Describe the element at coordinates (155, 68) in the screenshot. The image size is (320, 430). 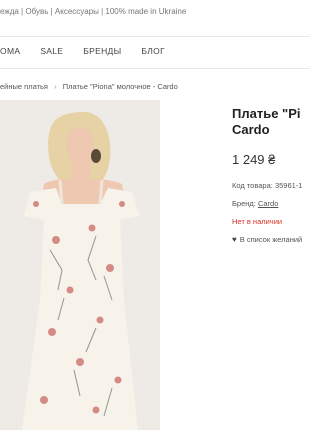
I see `nav-divider` at that location.